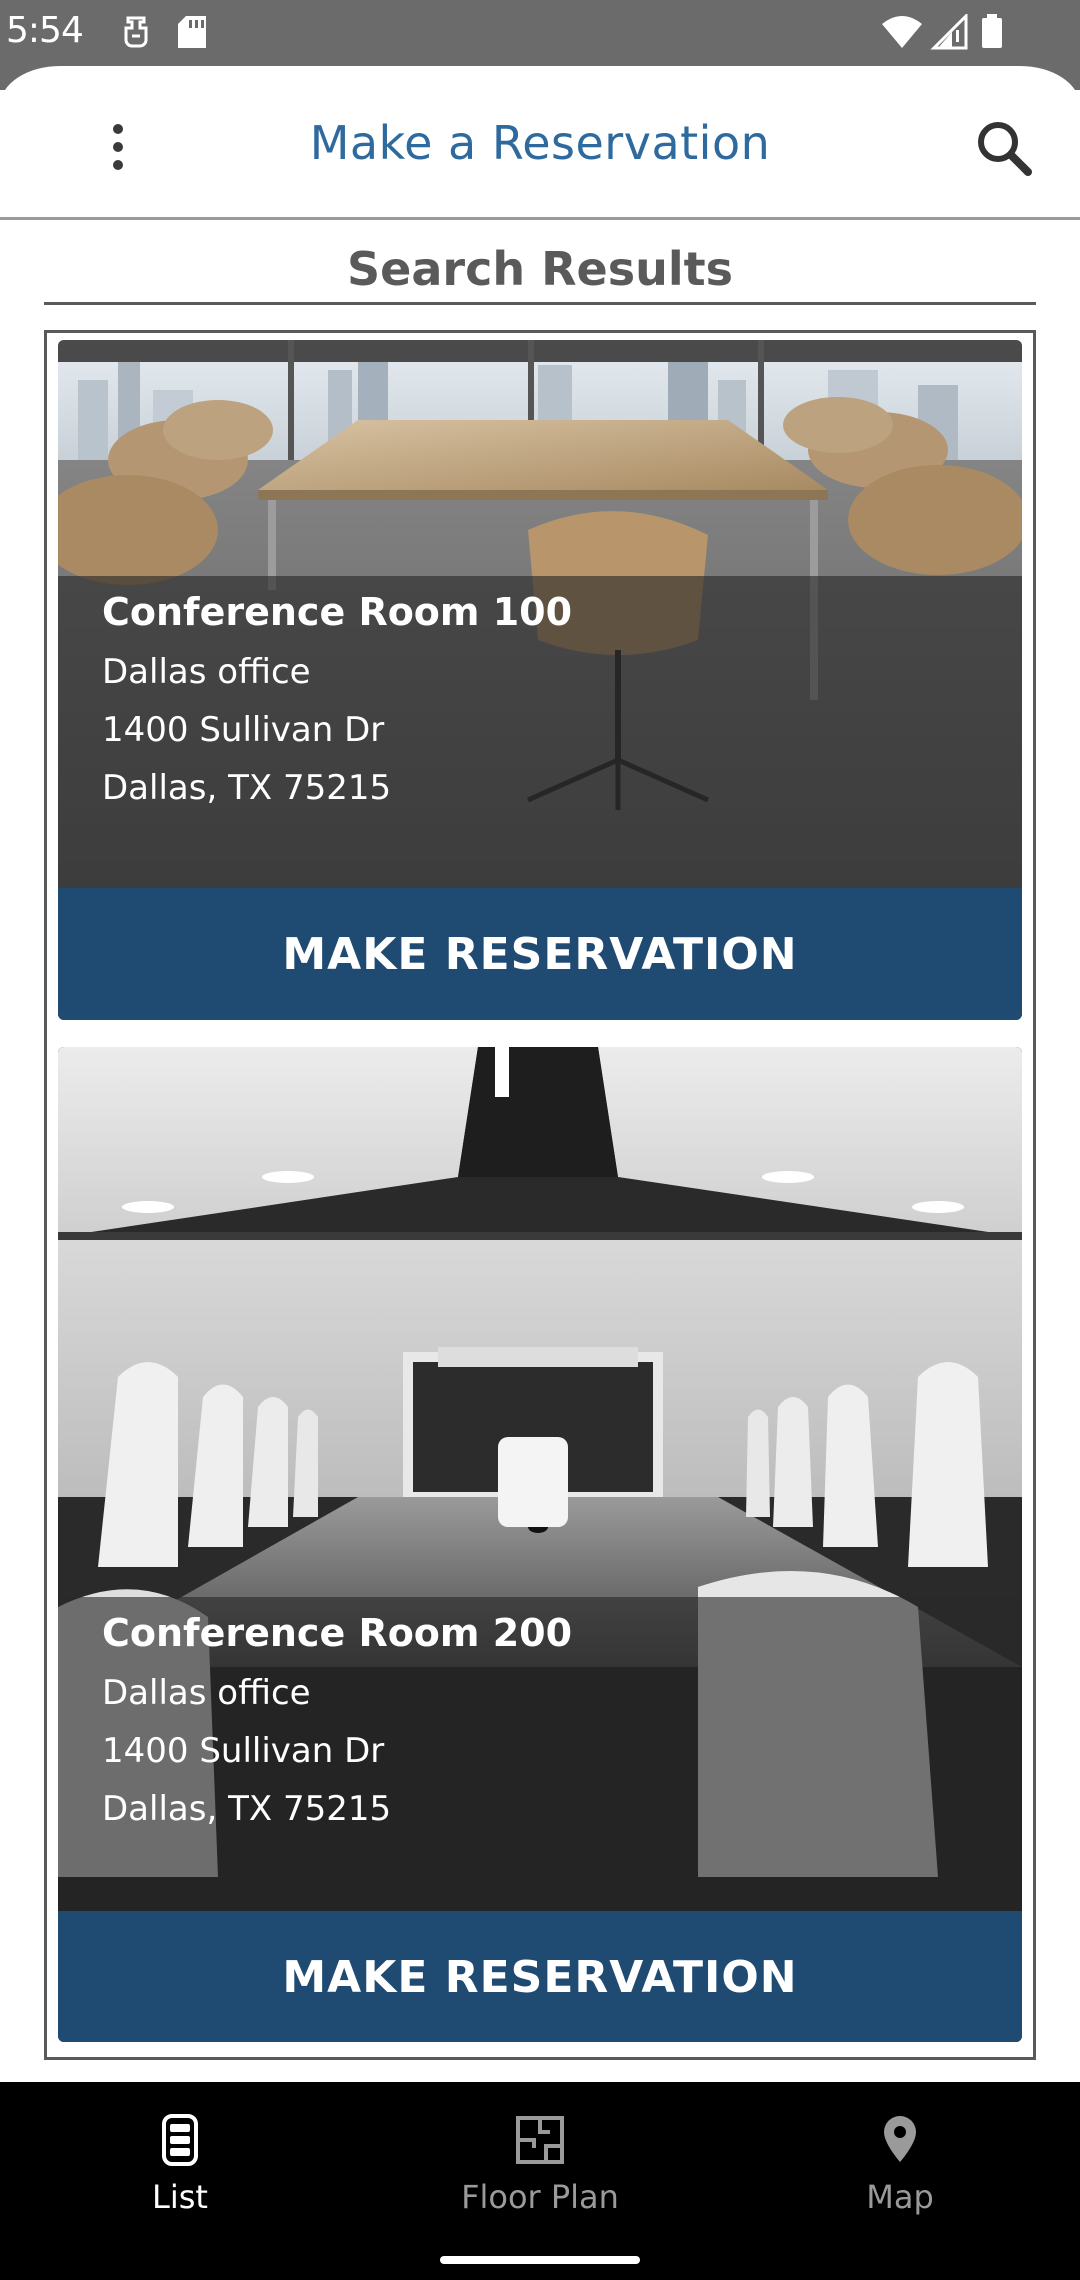 The width and height of the screenshot is (1080, 2280). I want to click on sd-card-icon, so click(192, 32).